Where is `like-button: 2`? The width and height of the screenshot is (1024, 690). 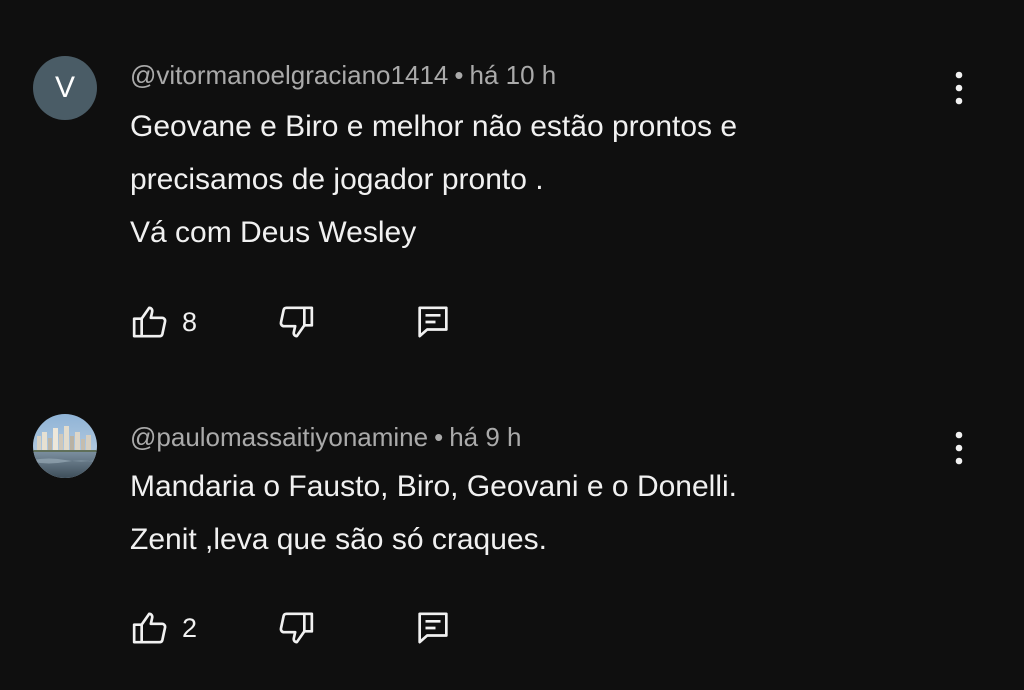 like-button: 2 is located at coordinates (163, 628).